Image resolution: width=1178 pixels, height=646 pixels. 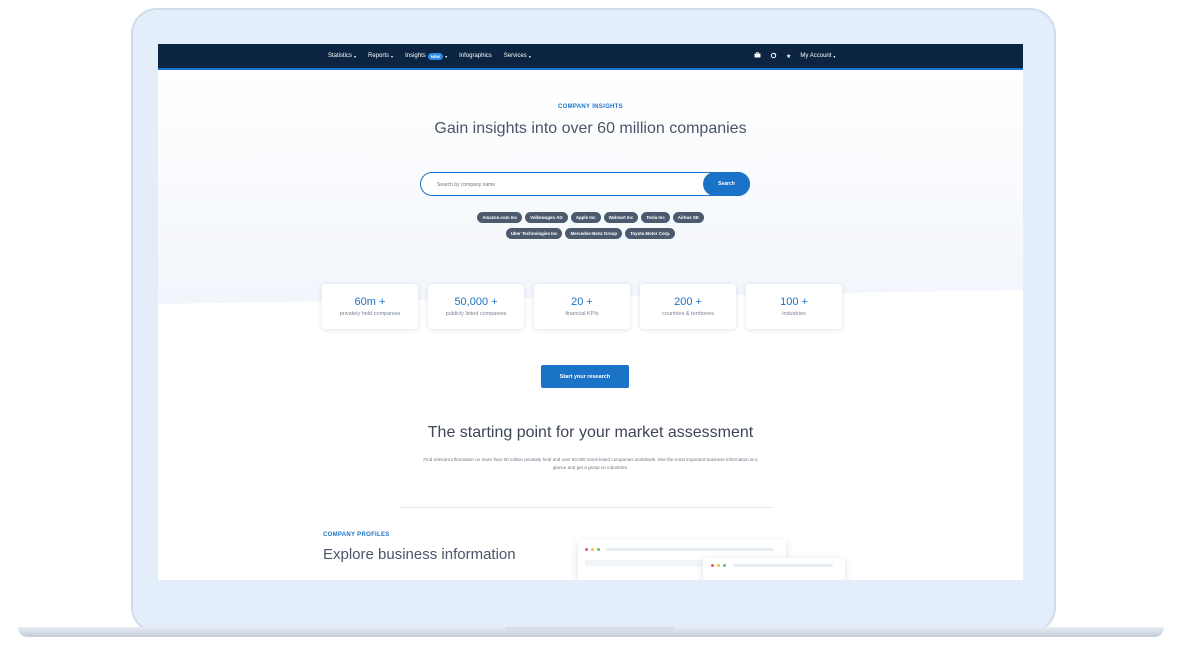 What do you see at coordinates (534, 233) in the screenshot?
I see `company-chip: Uber Technologies Inc` at bounding box center [534, 233].